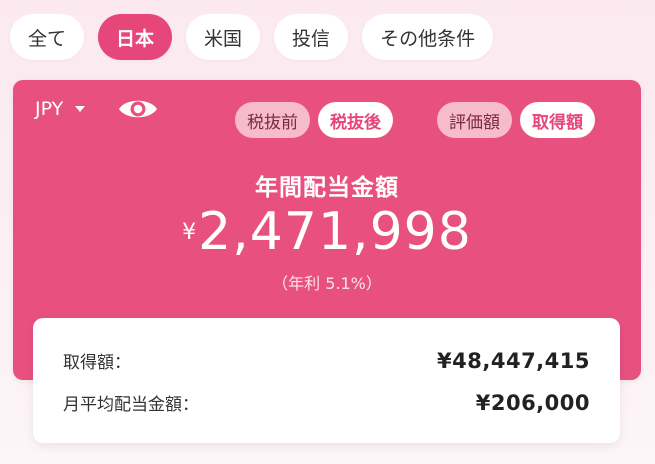 This screenshot has height=464, width=655. I want to click on tab-us: 米国, so click(223, 37).